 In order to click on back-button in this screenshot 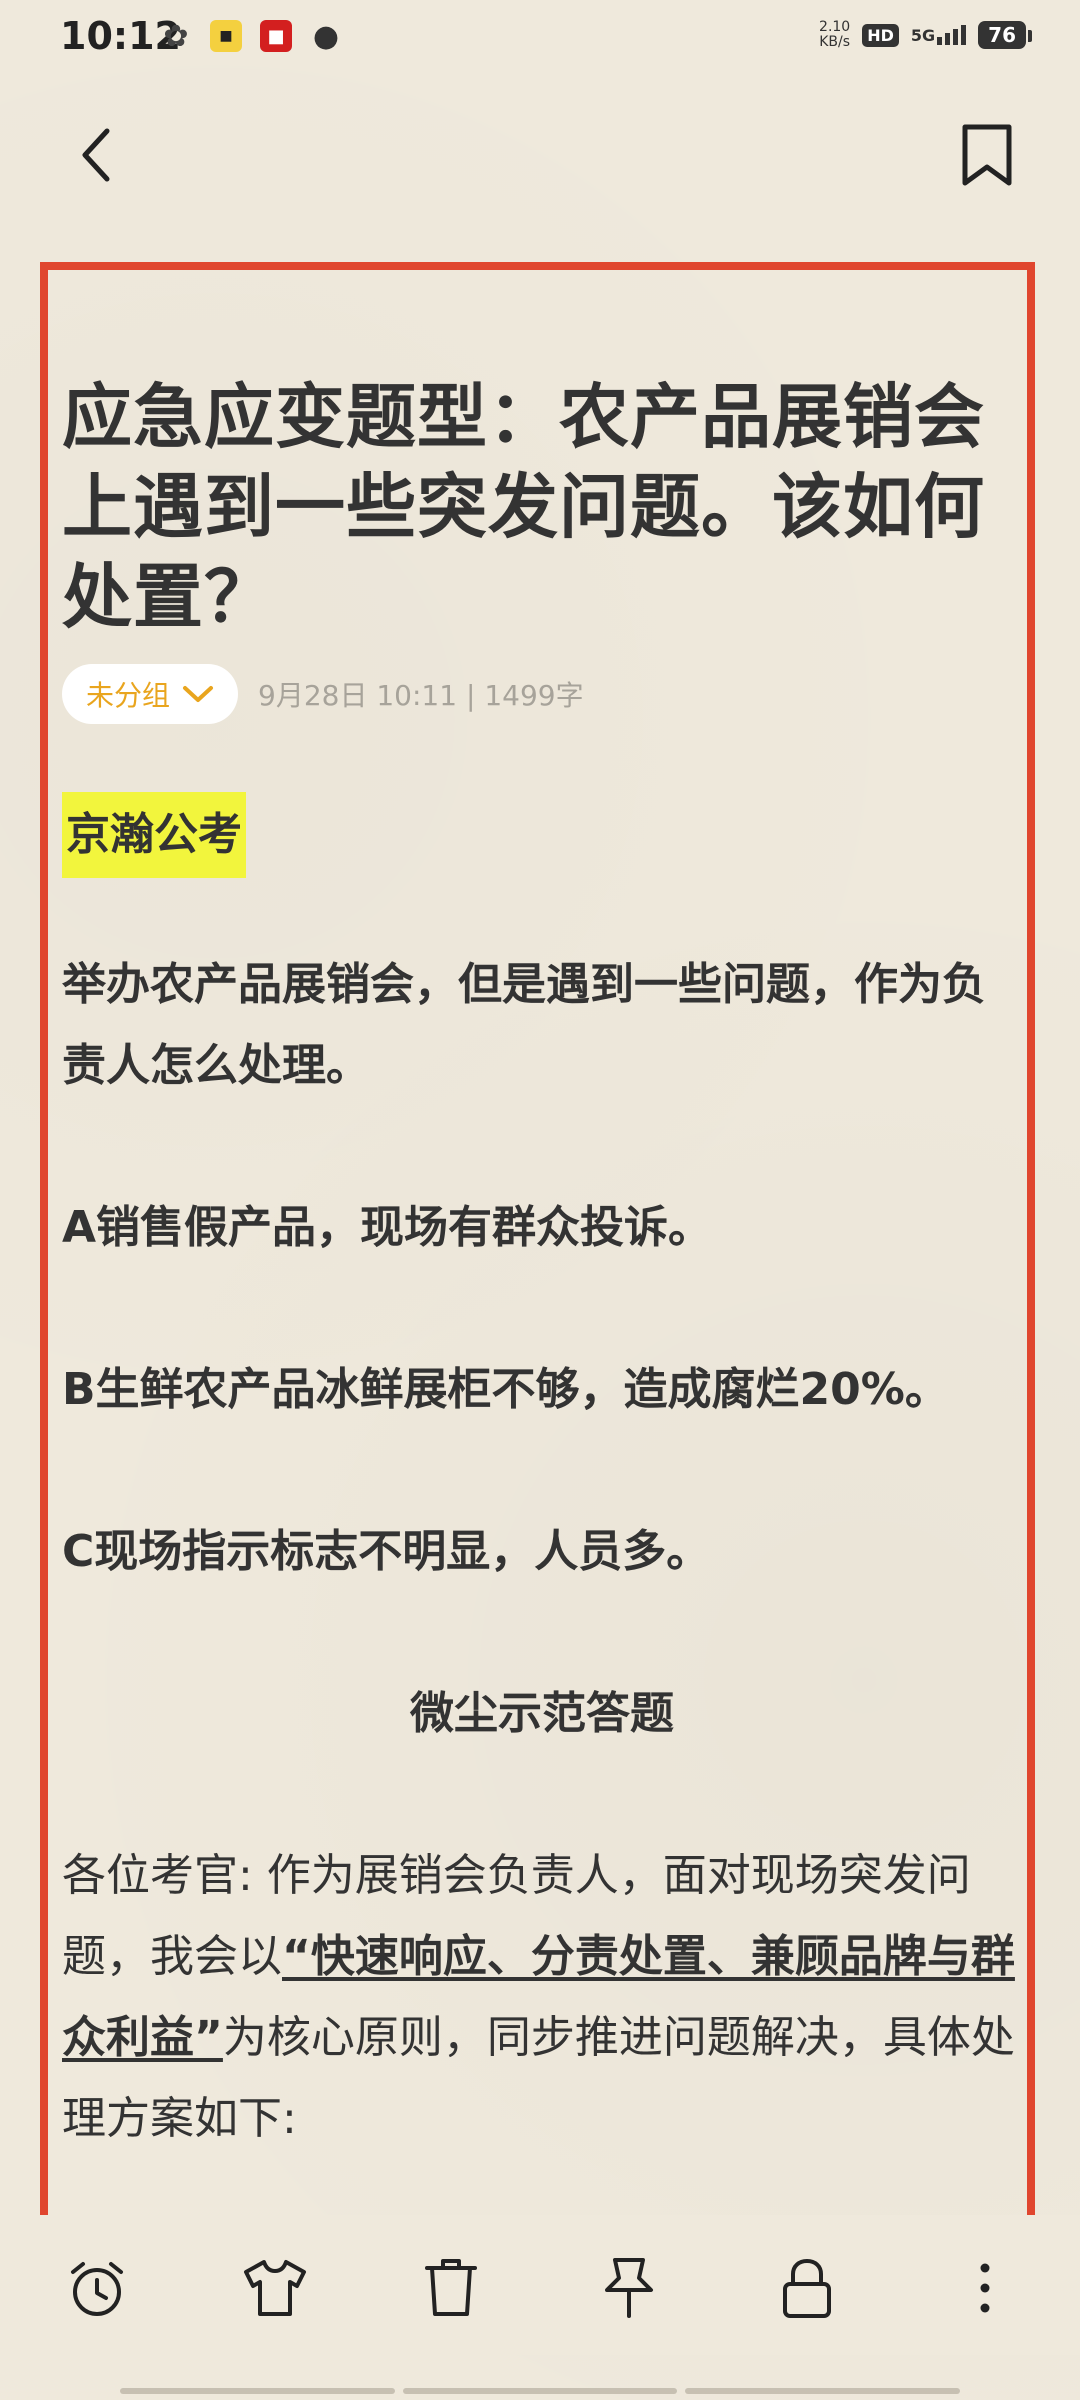, I will do `click(97, 155)`.